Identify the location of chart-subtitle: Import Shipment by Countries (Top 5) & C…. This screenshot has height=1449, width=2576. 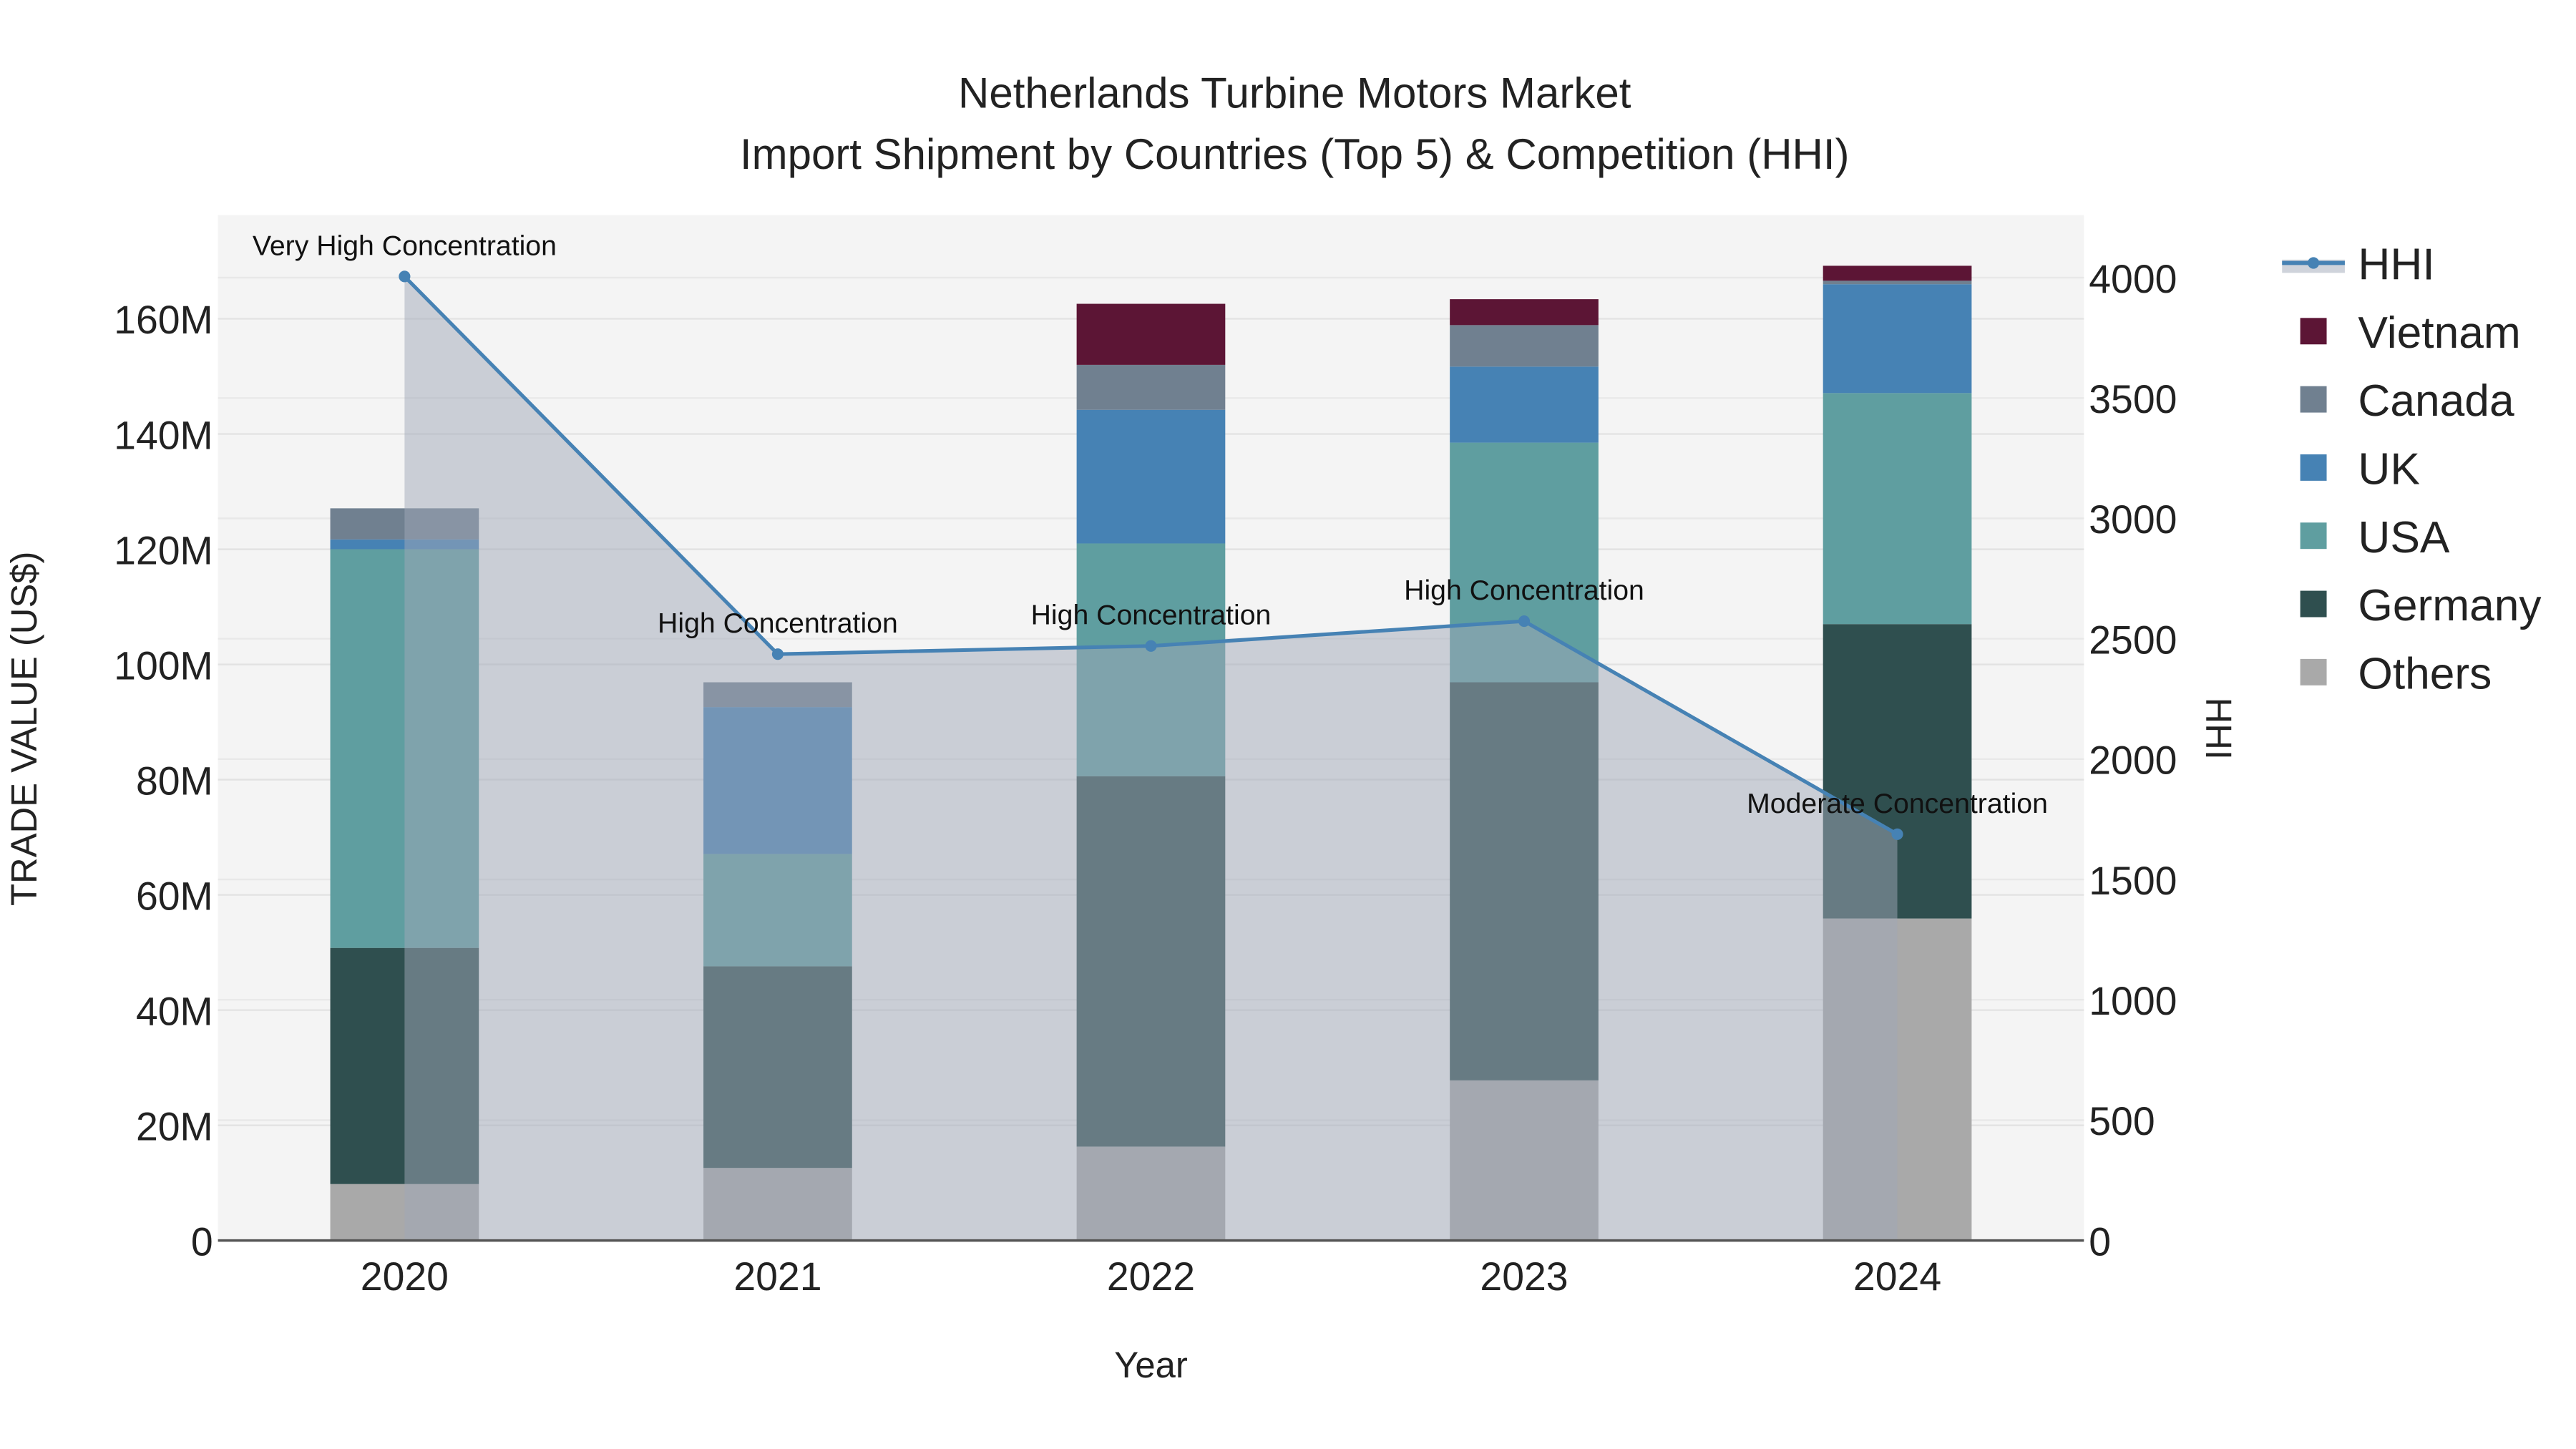
(1295, 154).